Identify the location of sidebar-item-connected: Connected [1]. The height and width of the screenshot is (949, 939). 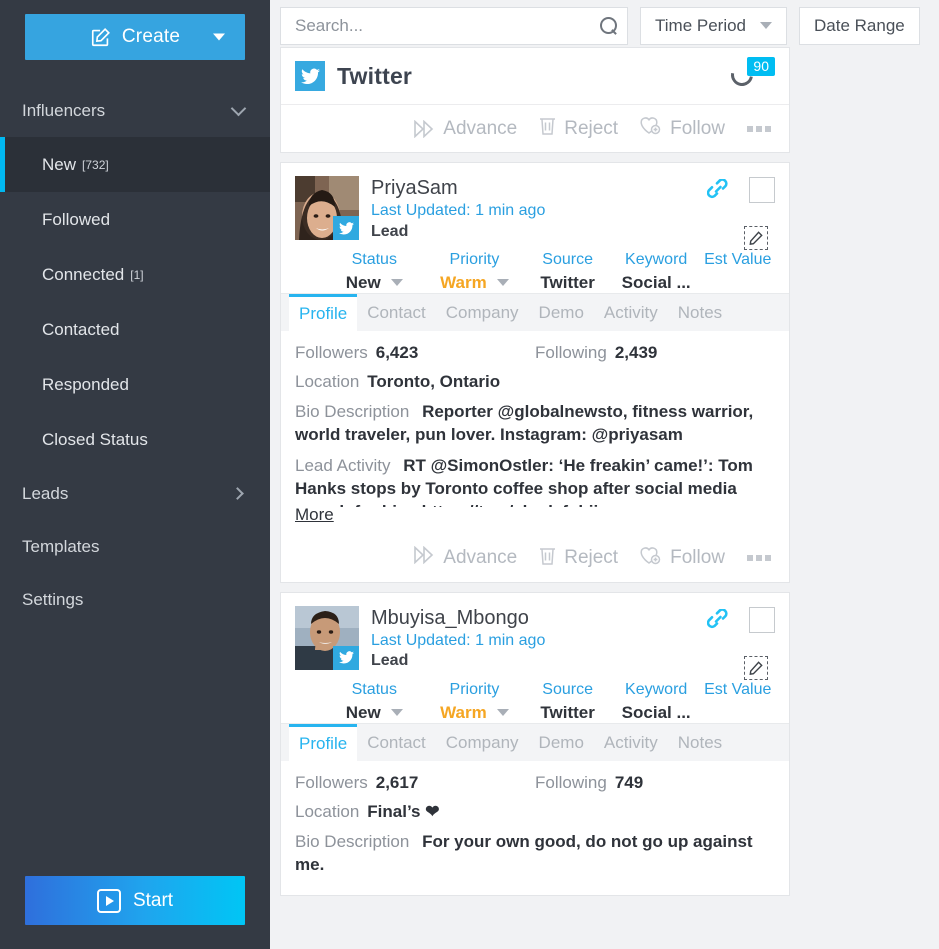
(135, 274).